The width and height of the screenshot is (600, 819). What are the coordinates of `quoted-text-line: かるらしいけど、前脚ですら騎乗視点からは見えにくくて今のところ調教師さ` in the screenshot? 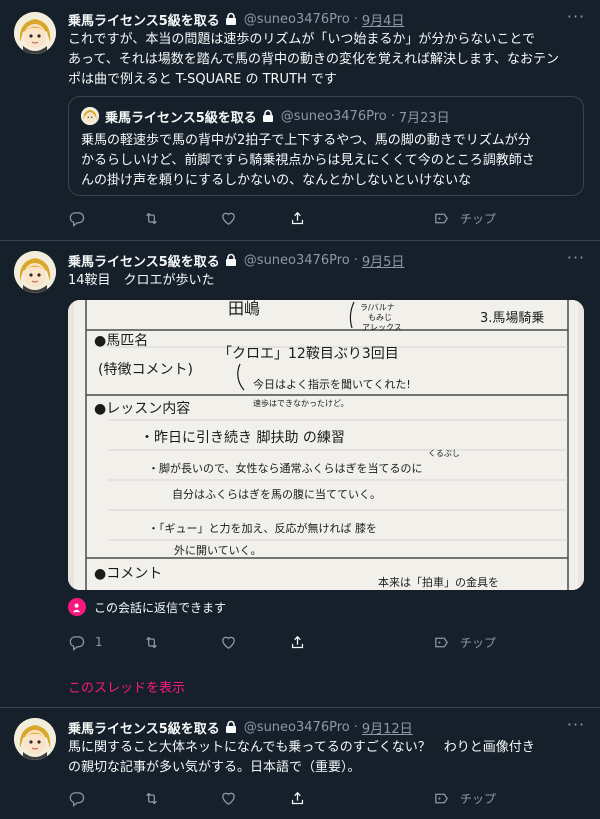 It's located at (308, 160).